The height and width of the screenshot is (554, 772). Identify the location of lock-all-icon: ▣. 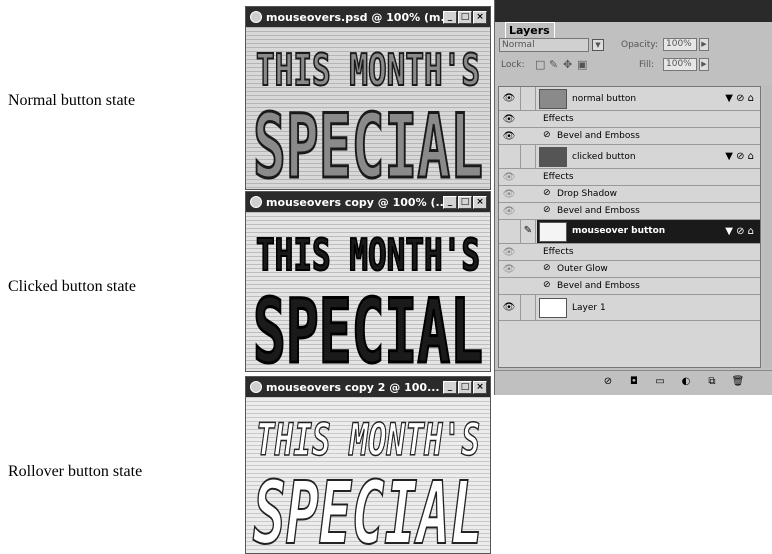
(582, 64).